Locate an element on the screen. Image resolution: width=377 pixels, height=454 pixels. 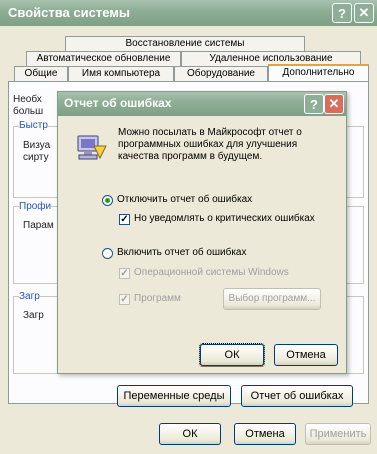
bg-text-3: Визуа is located at coordinates (37, 145).